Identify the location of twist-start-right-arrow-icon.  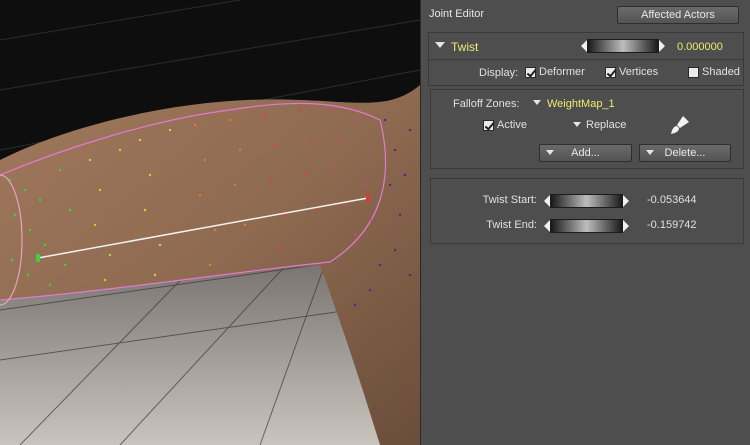
(626, 201).